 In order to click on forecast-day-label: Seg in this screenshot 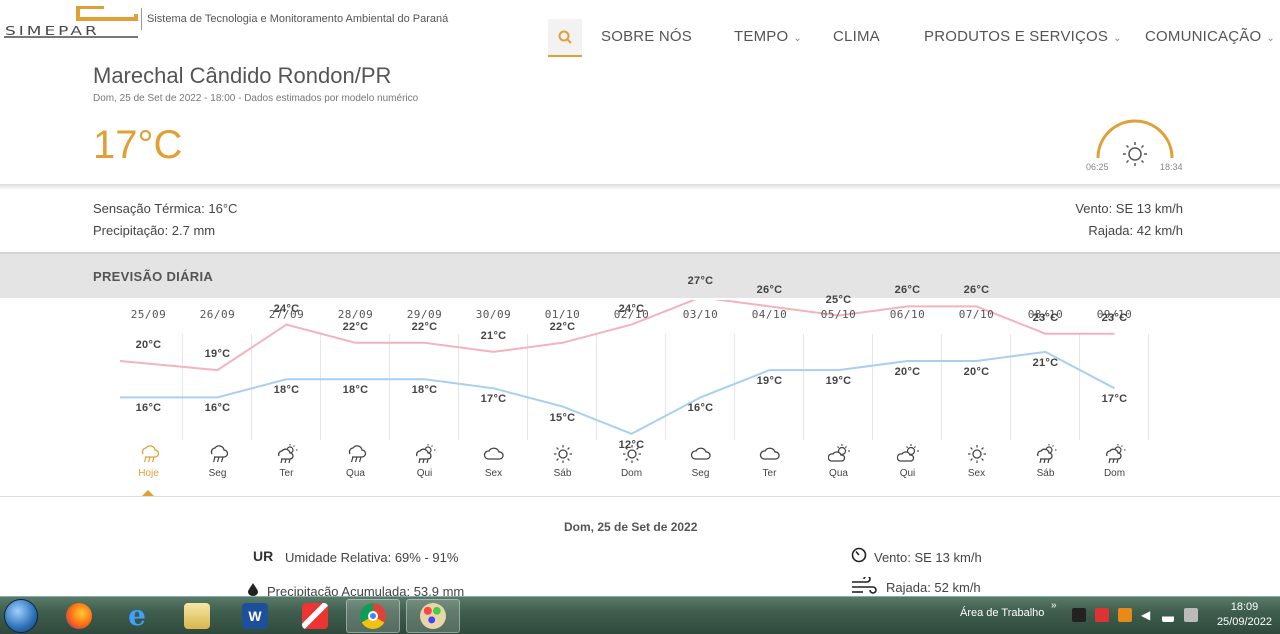, I will do `click(217, 473)`.